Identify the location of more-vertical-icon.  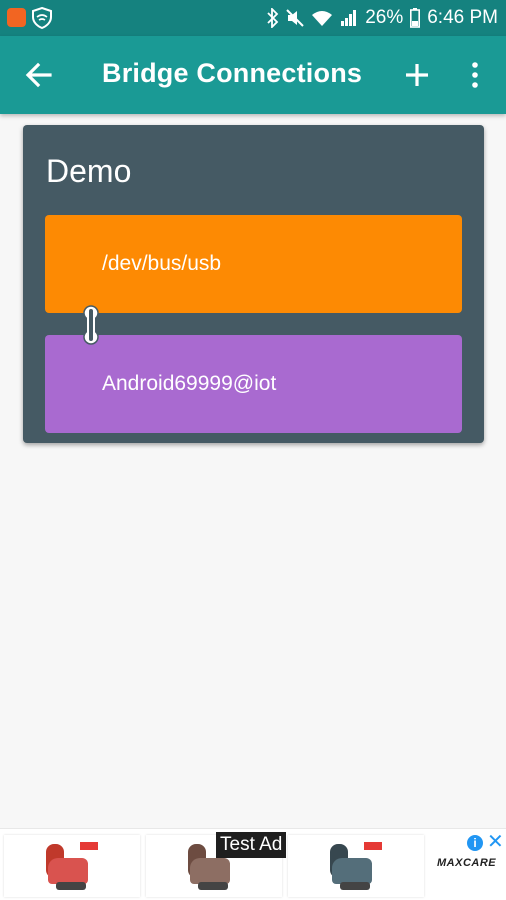
(475, 75).